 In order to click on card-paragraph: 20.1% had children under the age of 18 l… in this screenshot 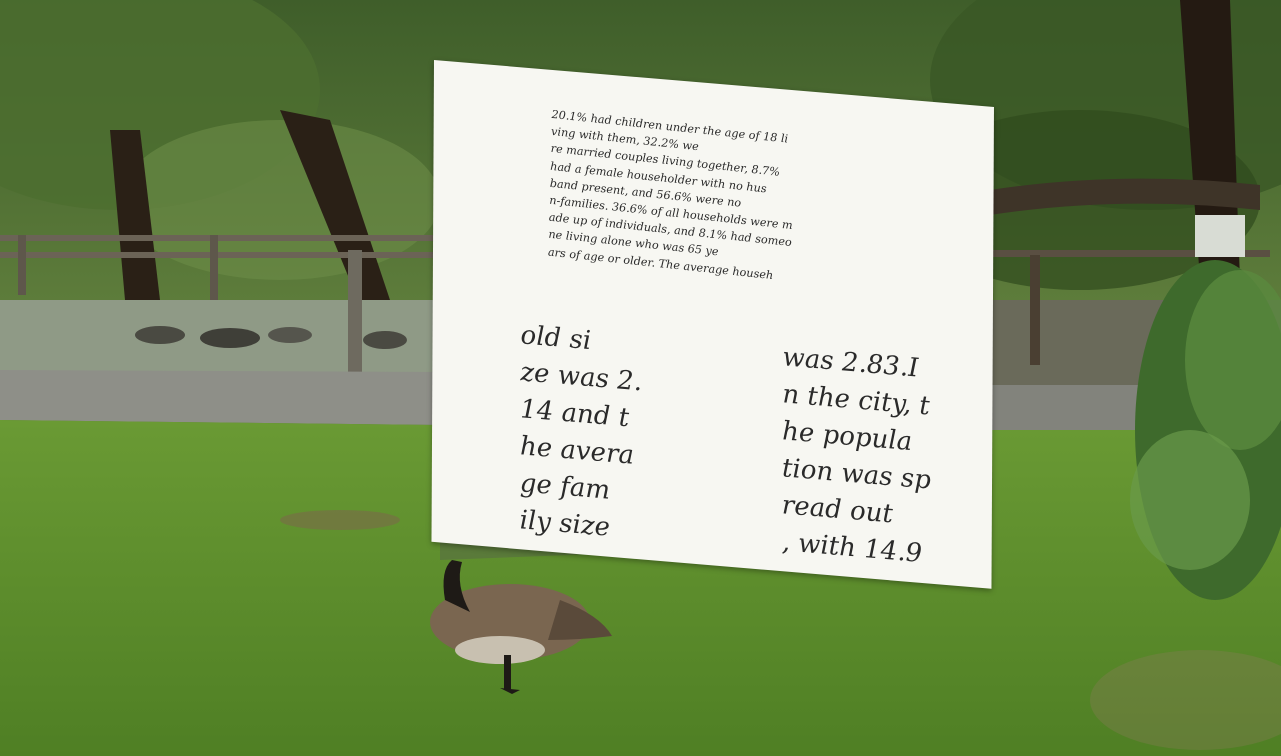, I will do `click(685, 197)`.